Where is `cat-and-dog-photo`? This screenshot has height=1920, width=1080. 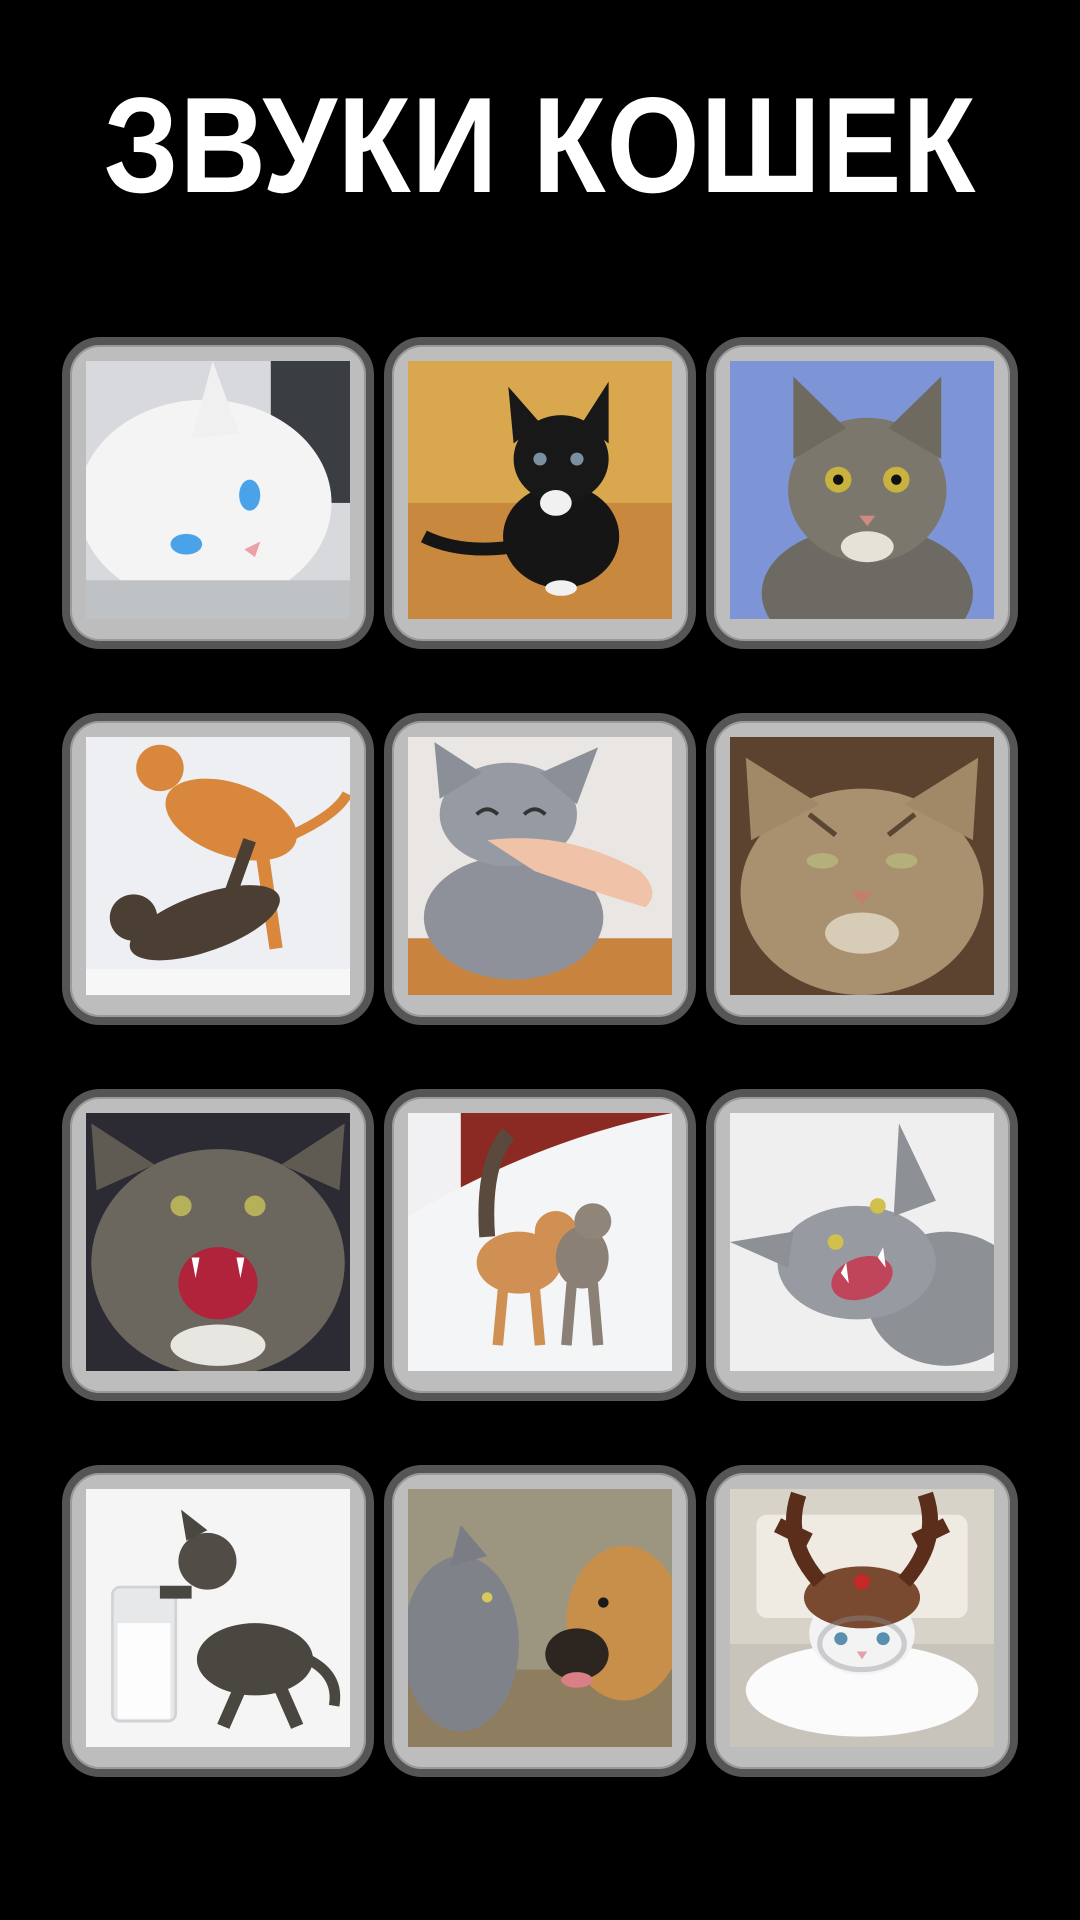
cat-and-dog-photo is located at coordinates (540, 1618).